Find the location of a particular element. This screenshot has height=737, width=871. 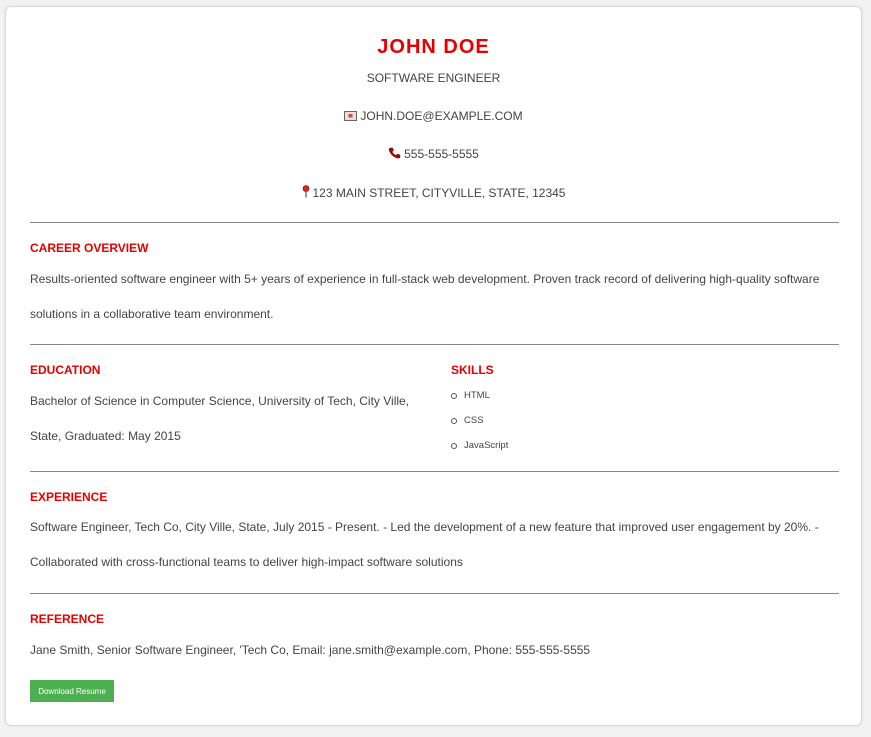

envelope-icon is located at coordinates (351, 117).